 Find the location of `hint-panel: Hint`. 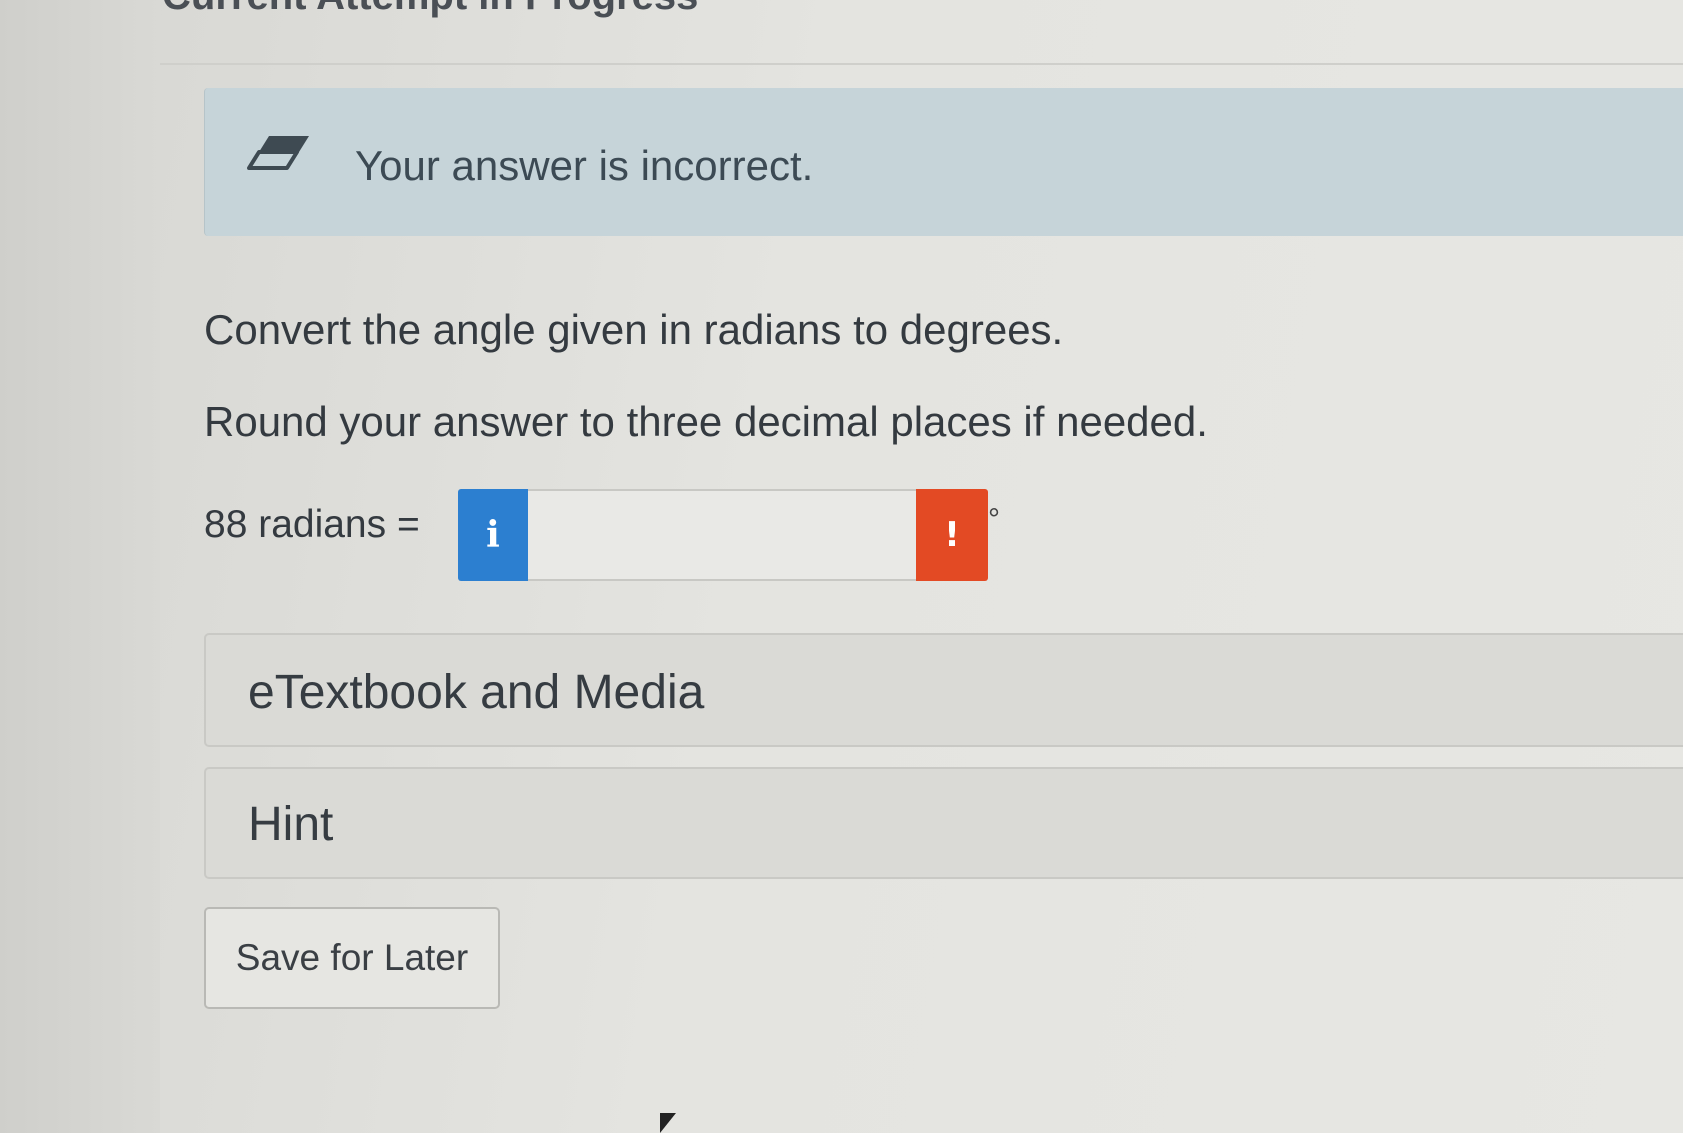

hint-panel: Hint is located at coordinates (943, 823).